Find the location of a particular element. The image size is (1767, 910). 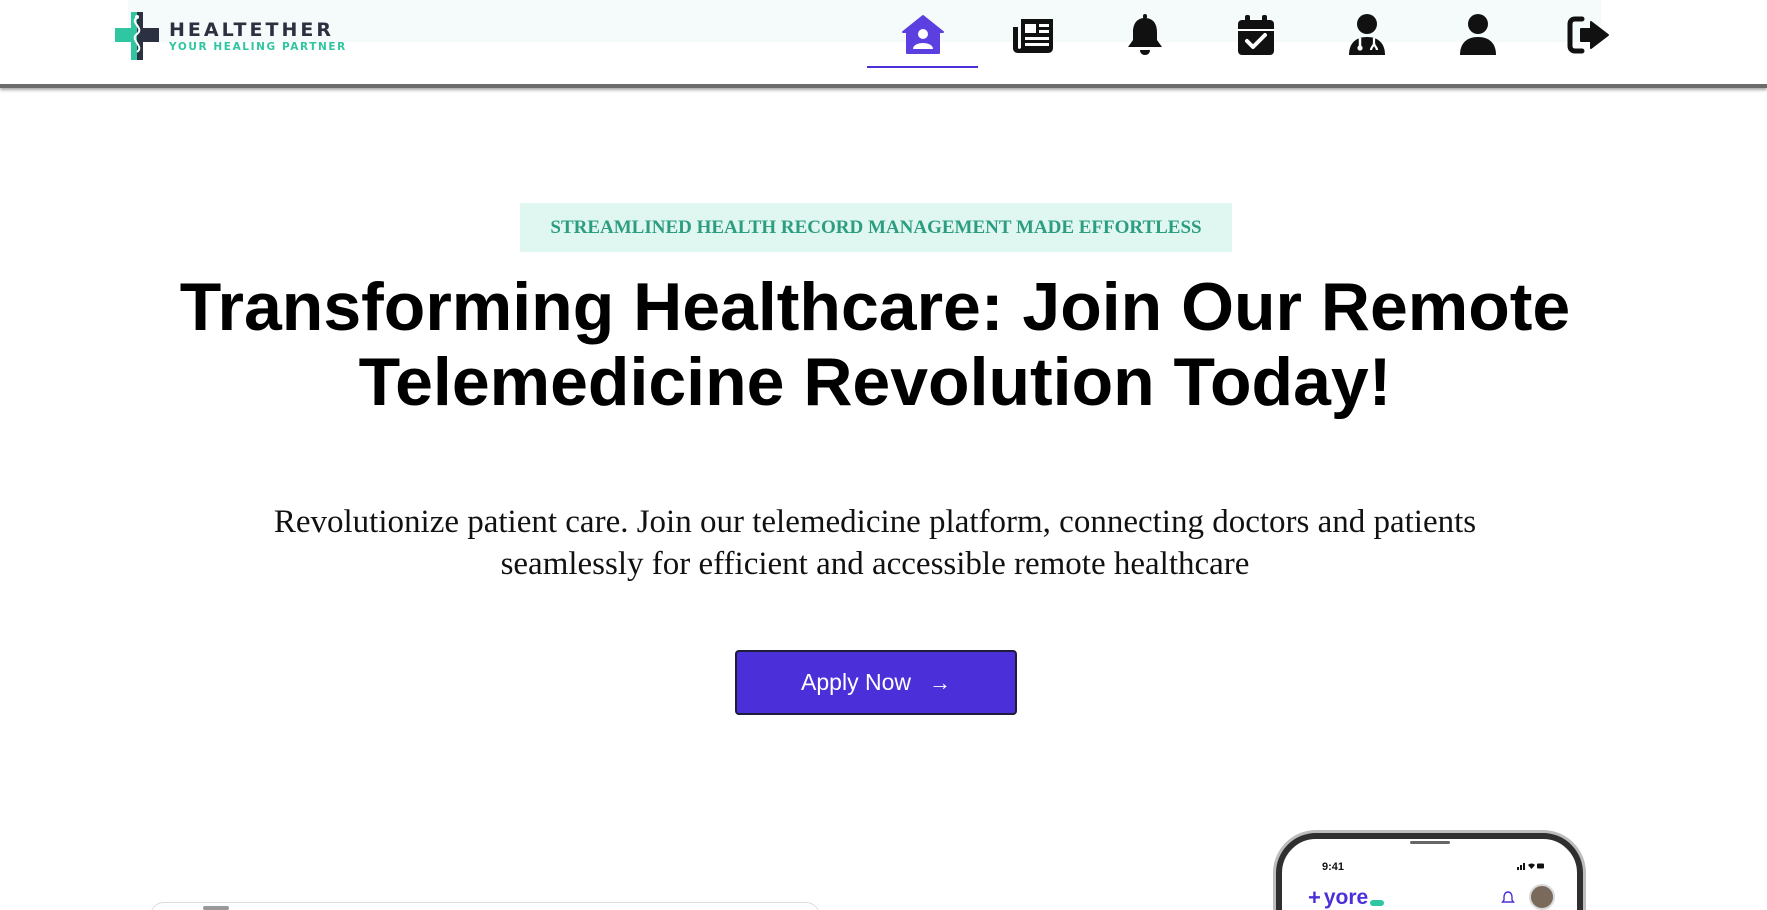

brand-name: HEALTETHER is located at coordinates (251, 30).